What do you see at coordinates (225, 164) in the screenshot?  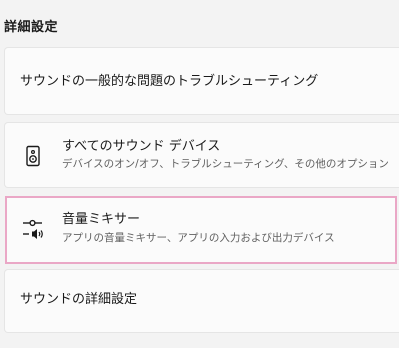 I see `all-sound-devices-subtitle: デバイスのオン/オフ、トラブルシューティング、その他のオプション` at bounding box center [225, 164].